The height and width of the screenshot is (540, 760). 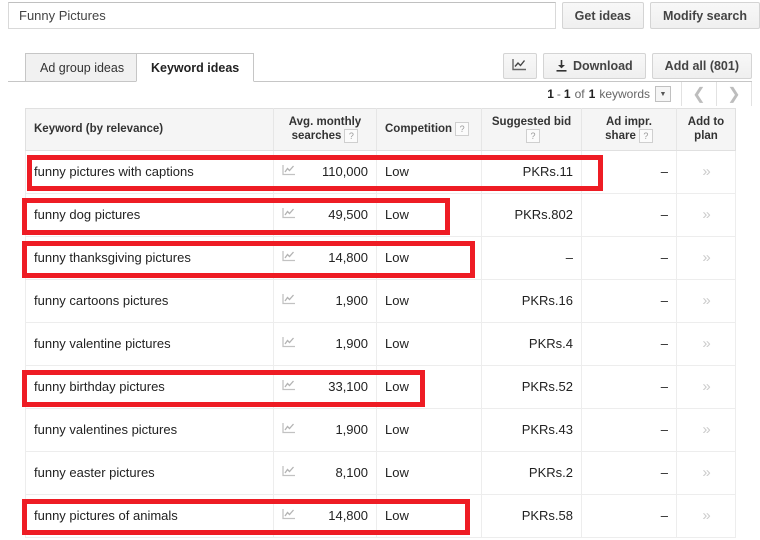 I want to click on tab-actions: Download Add all (801), so click(x=627, y=66).